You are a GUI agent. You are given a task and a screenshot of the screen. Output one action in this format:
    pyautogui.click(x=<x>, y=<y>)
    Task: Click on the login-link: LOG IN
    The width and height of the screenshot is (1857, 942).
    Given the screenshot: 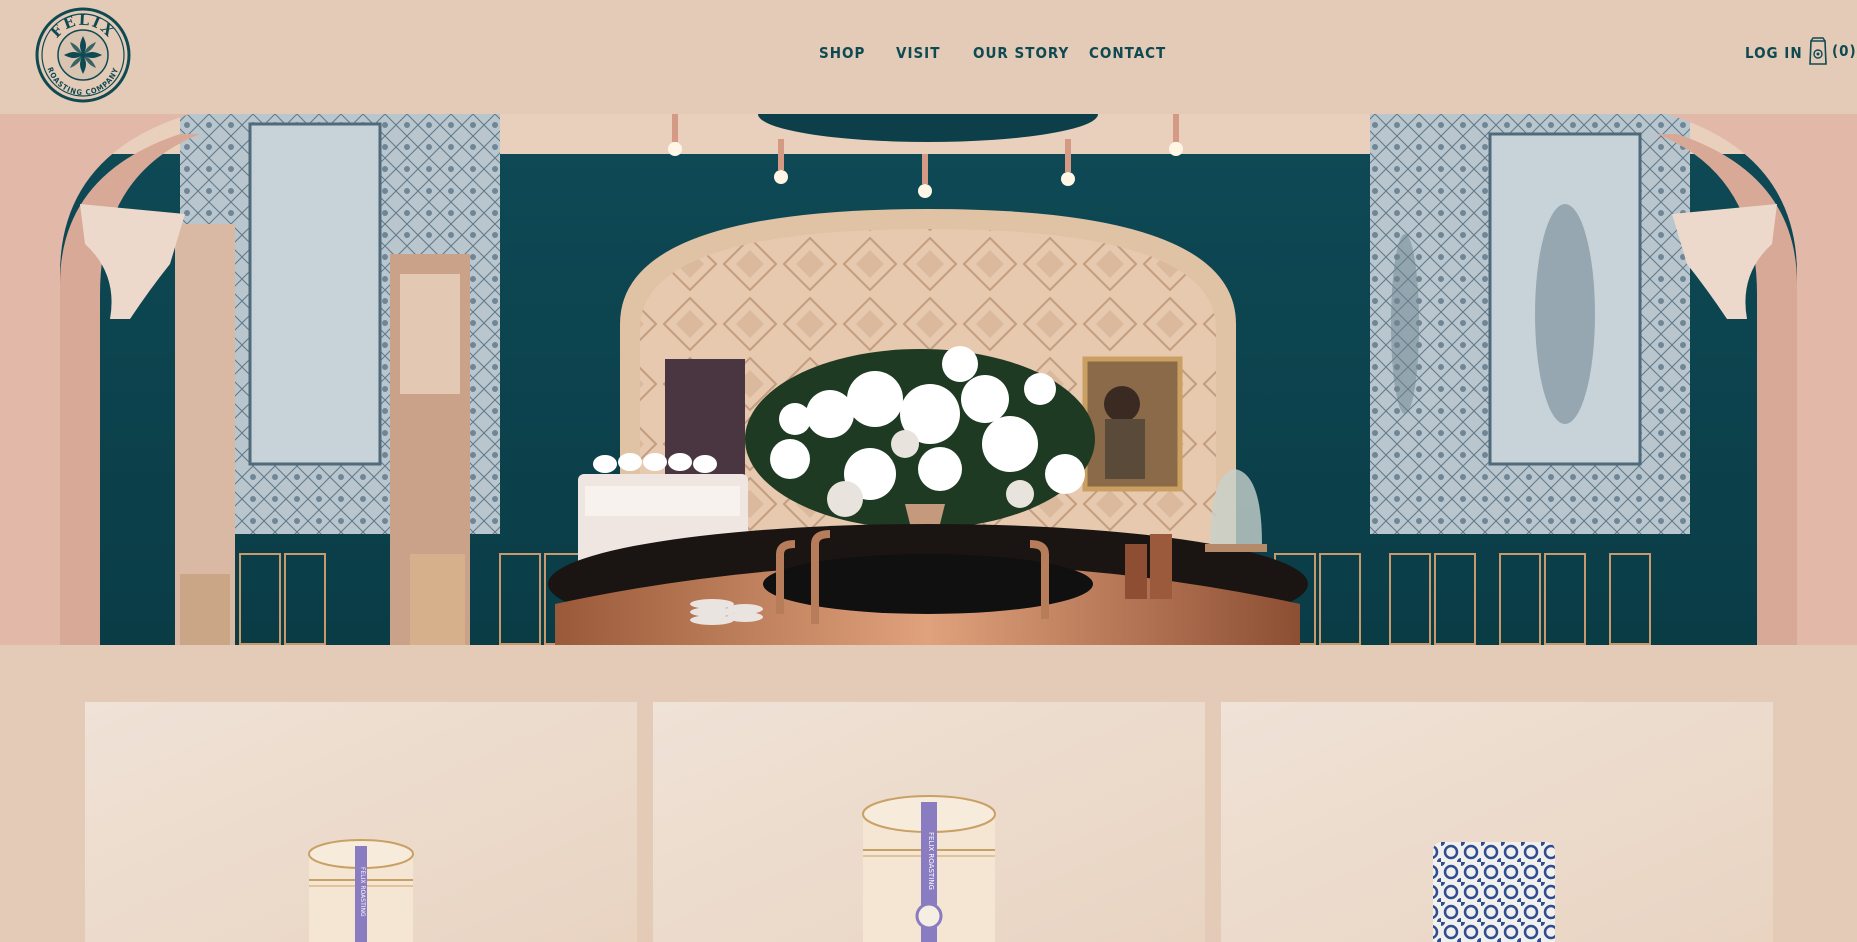 What is the action you would take?
    pyautogui.click(x=1774, y=53)
    